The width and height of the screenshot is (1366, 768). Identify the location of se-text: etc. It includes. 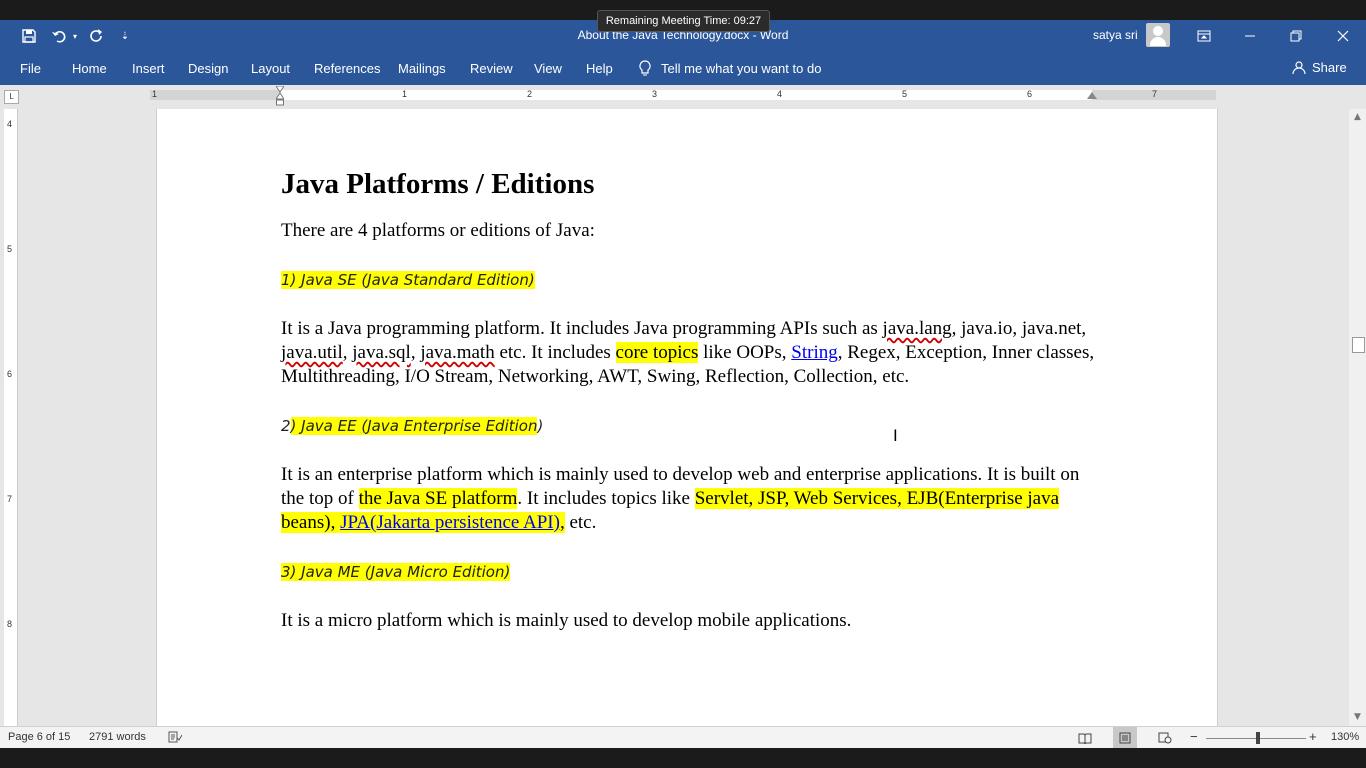
(555, 352).